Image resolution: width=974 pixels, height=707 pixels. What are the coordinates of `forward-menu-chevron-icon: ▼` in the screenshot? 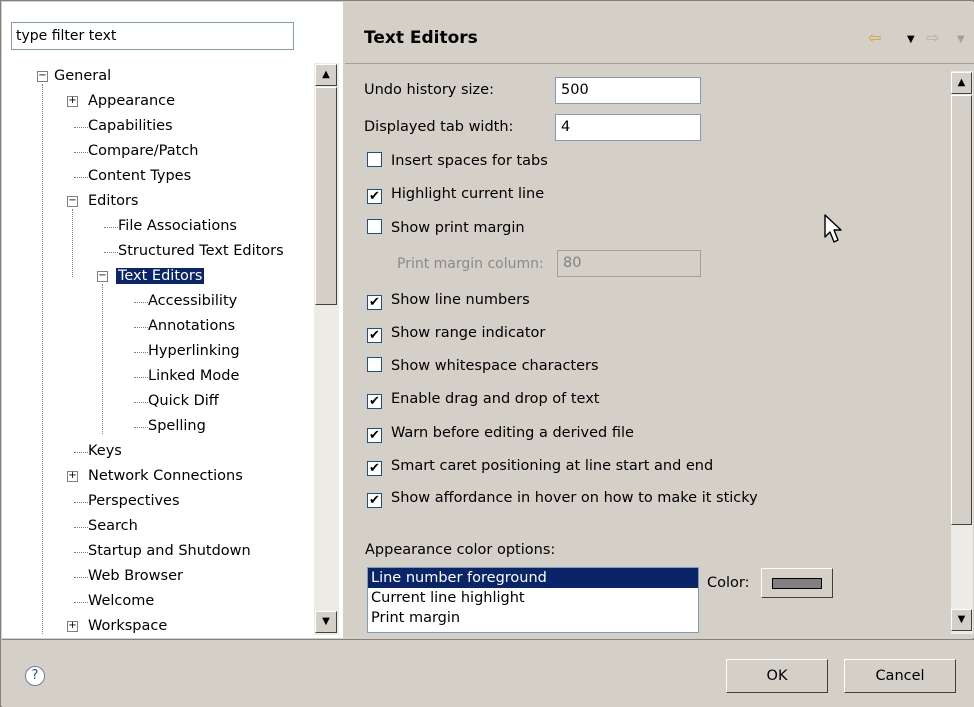 It's located at (961, 39).